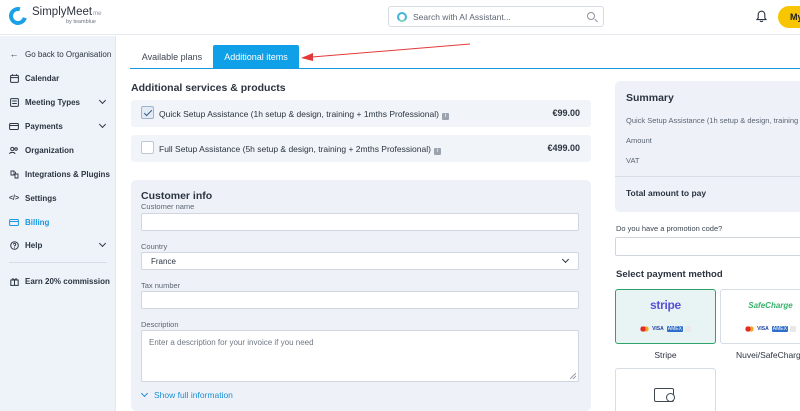 Image resolution: width=800 pixels, height=411 pixels. I want to click on summary-amount-label: Amount, so click(639, 140).